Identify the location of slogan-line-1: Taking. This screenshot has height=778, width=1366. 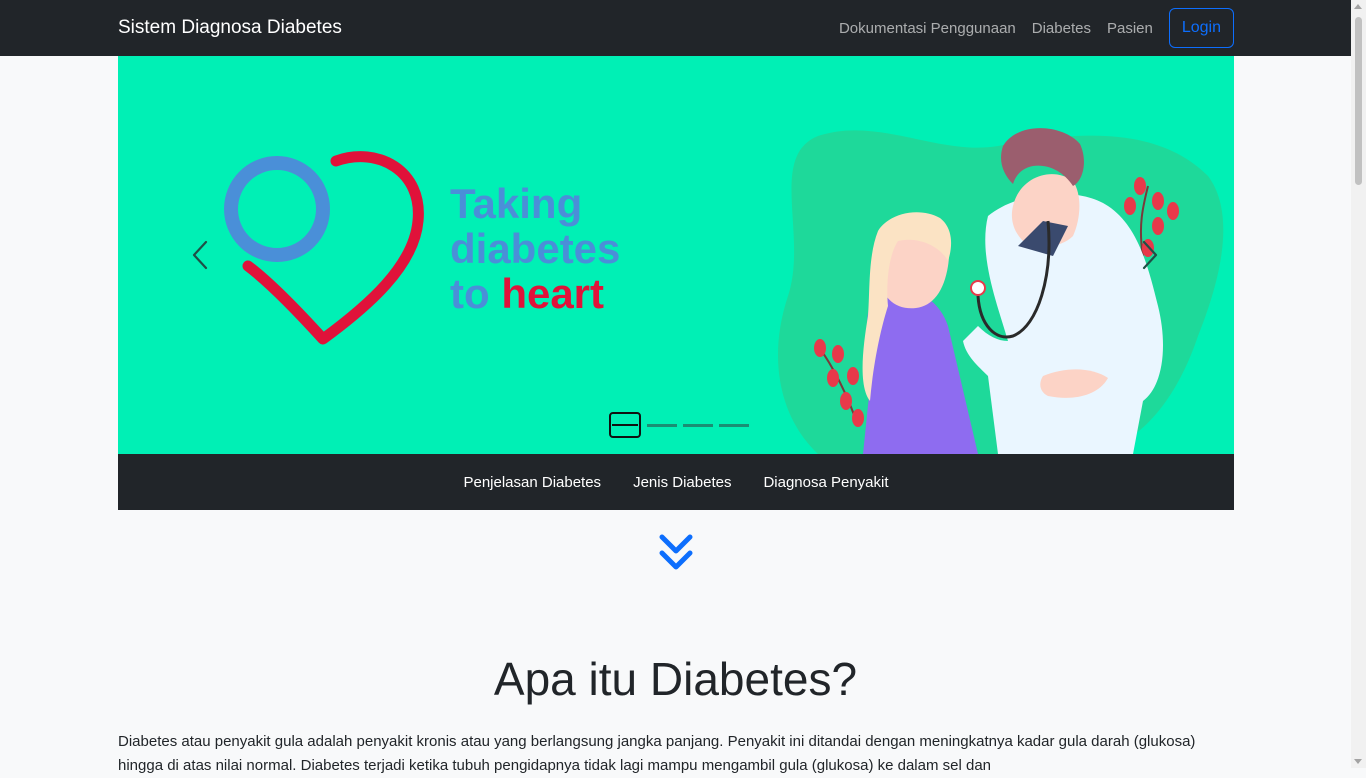
(516, 203).